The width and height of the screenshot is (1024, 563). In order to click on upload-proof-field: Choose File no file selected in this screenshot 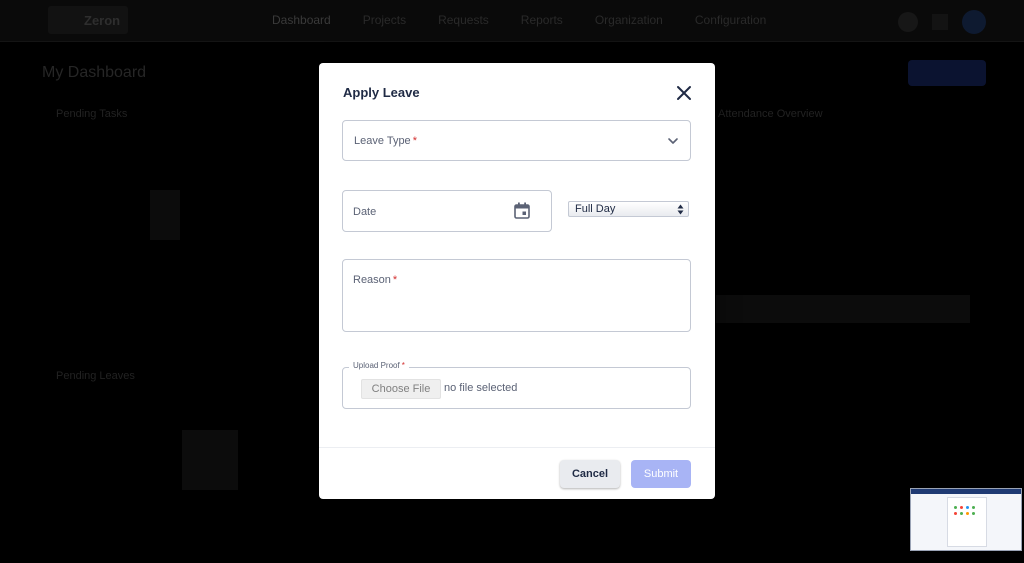, I will do `click(516, 388)`.